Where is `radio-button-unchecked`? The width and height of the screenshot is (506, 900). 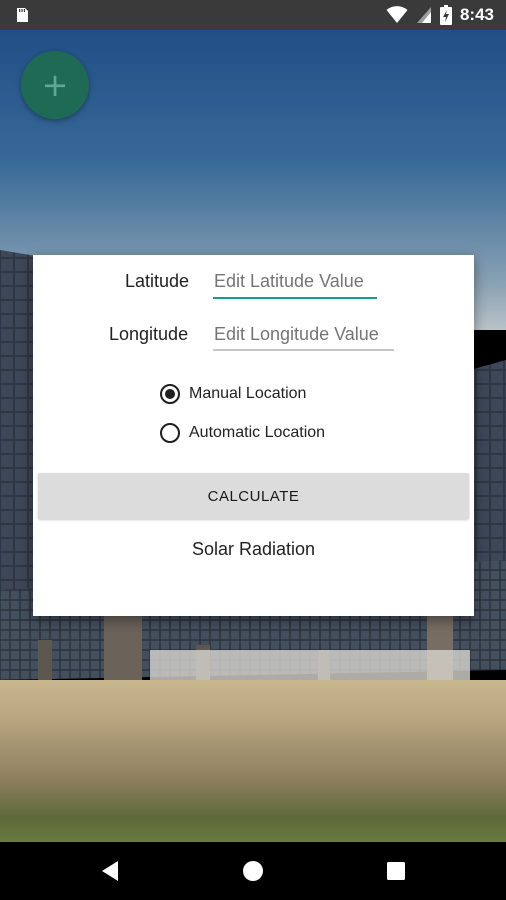
radio-button-unchecked is located at coordinates (170, 433).